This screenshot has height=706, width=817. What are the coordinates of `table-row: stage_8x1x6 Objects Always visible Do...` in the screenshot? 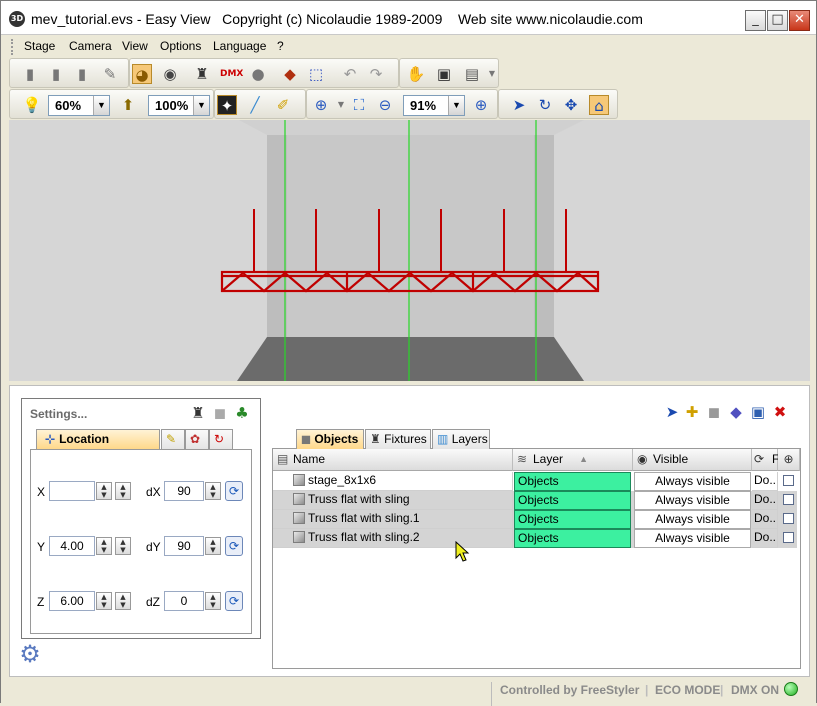 It's located at (535, 481).